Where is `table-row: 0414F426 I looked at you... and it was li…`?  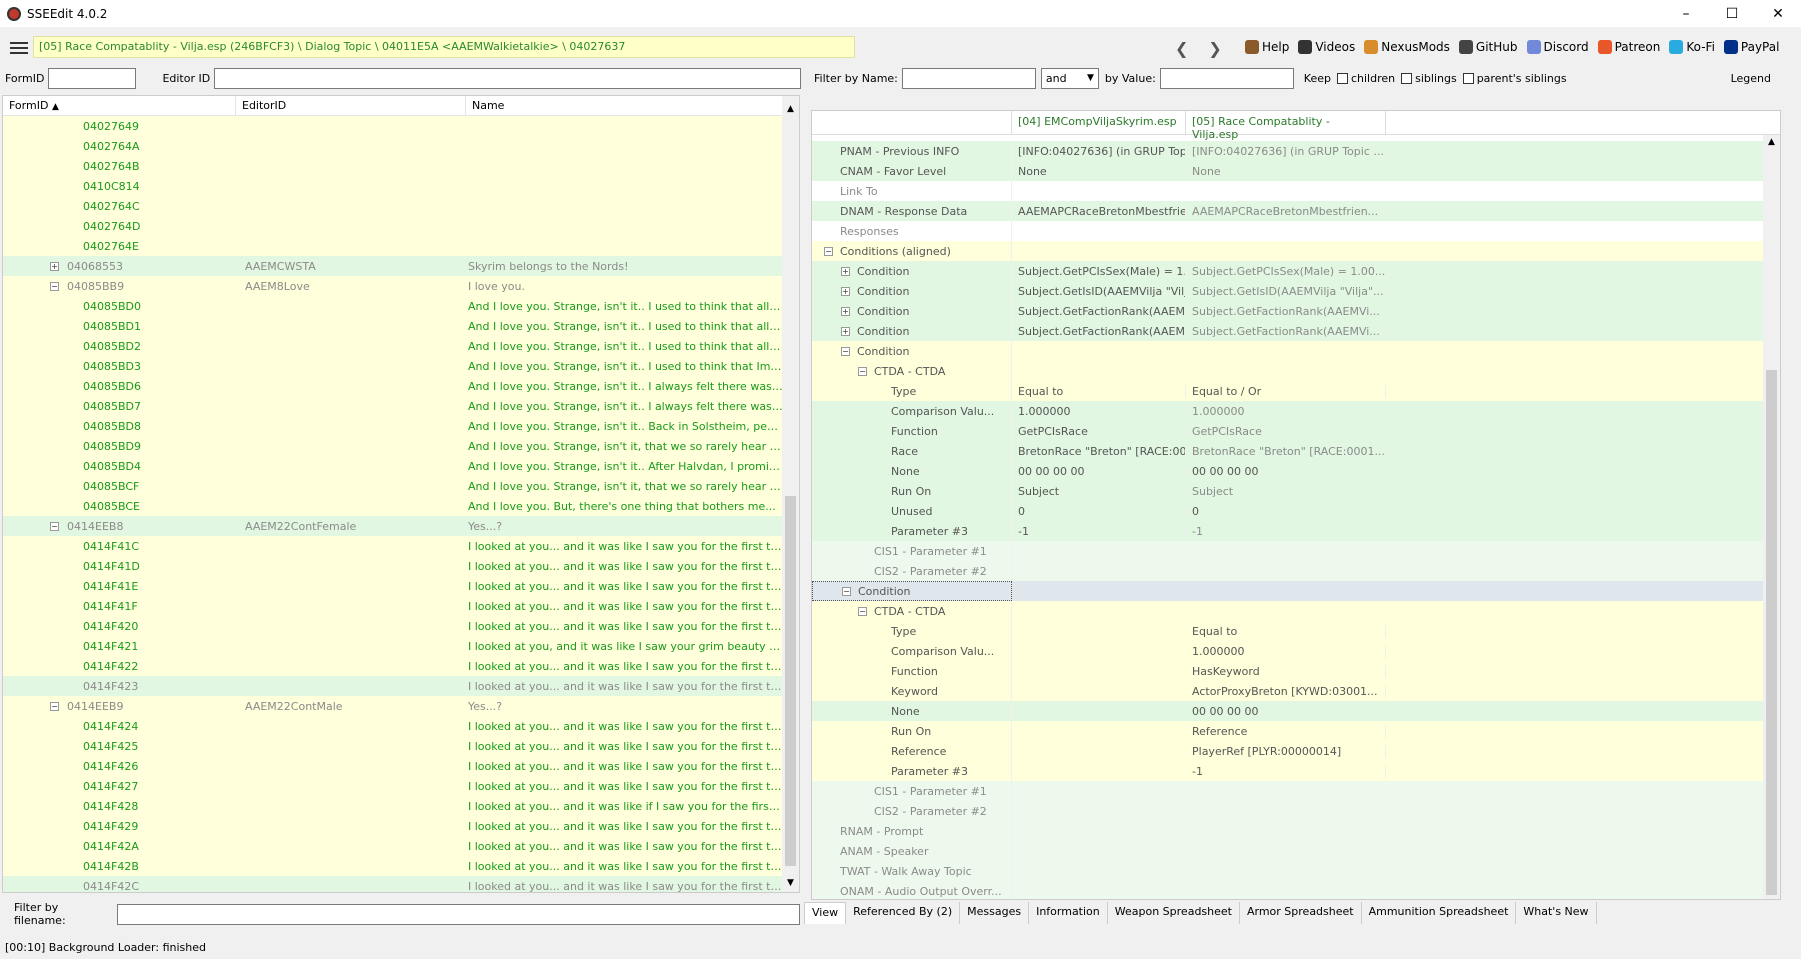
table-row: 0414F426 I looked at you... and it was li… is located at coordinates (393, 766).